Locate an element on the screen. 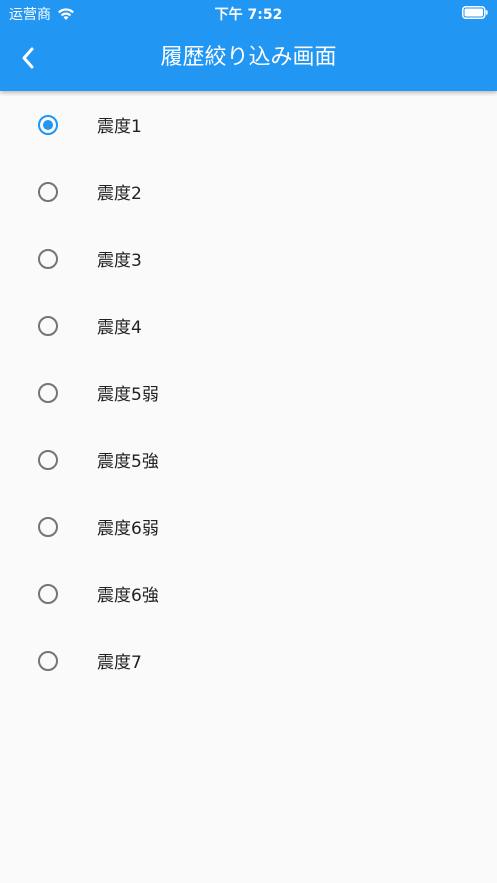 The width and height of the screenshot is (497, 883). status-bar: 运营商 下午 7:52 is located at coordinates (248, 13).